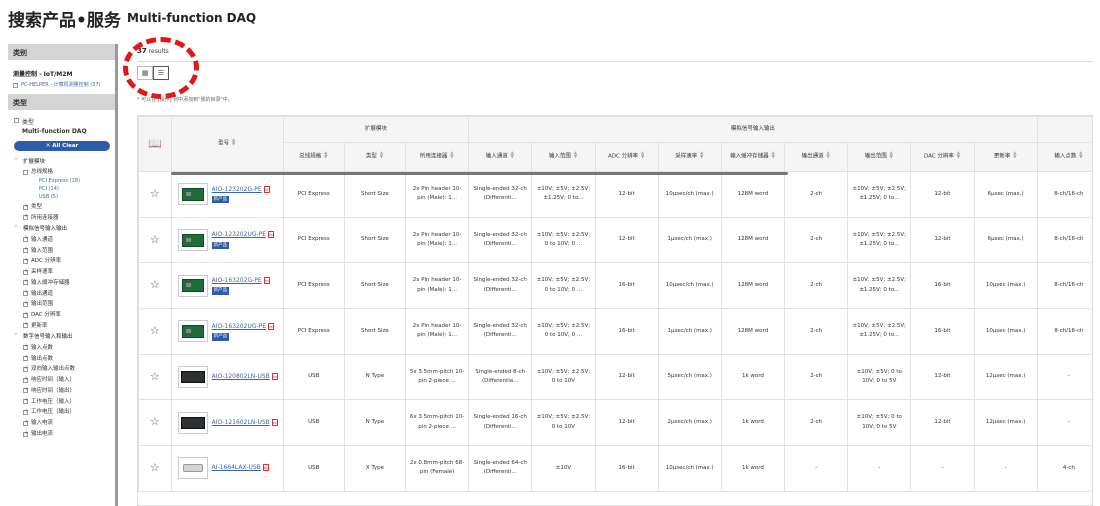  Describe the element at coordinates (61, 379) in the screenshot. I see `filter-item: 响应时间（输入）` at that location.